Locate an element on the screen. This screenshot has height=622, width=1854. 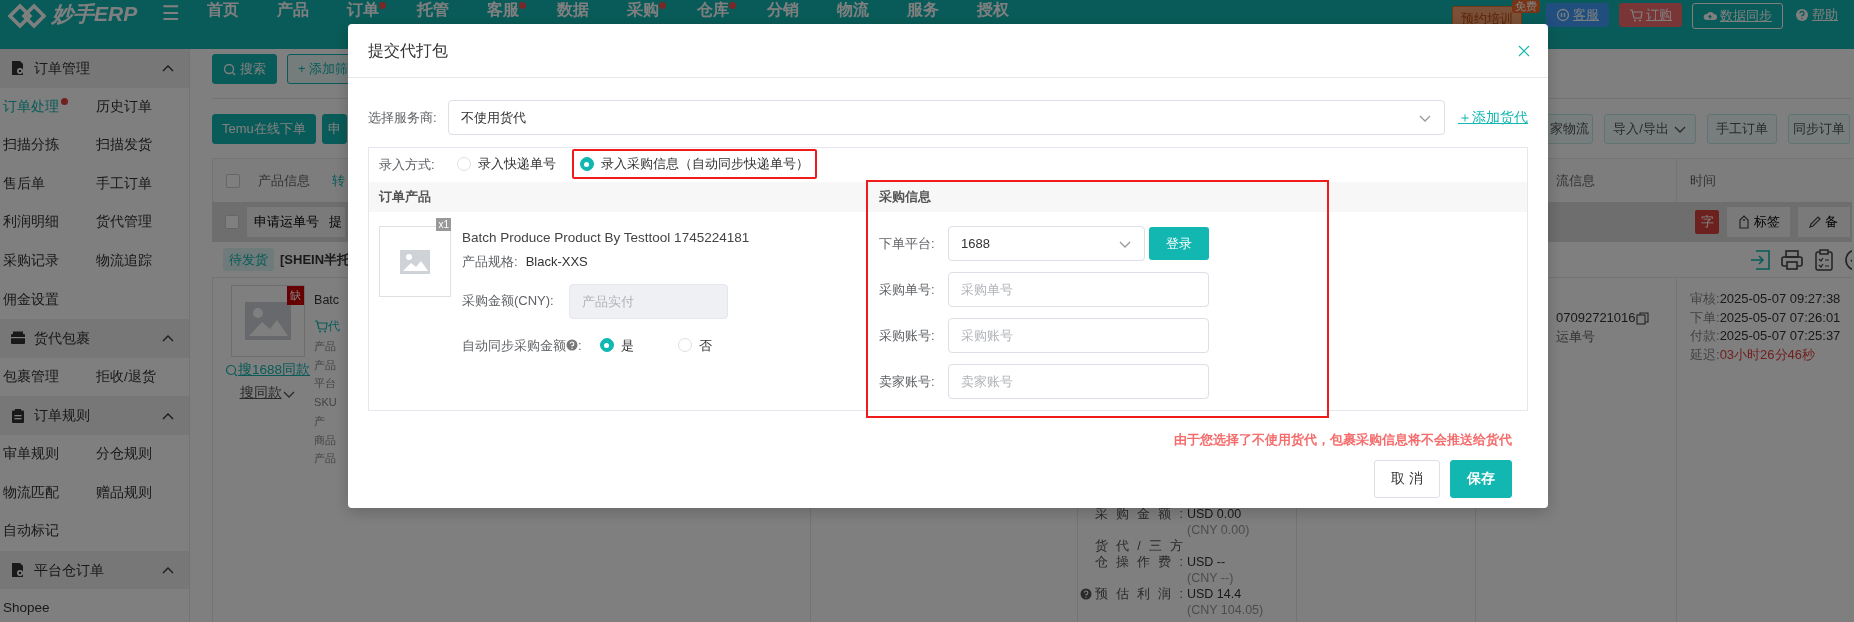
clipboard-check-icon is located at coordinates (1824, 259).